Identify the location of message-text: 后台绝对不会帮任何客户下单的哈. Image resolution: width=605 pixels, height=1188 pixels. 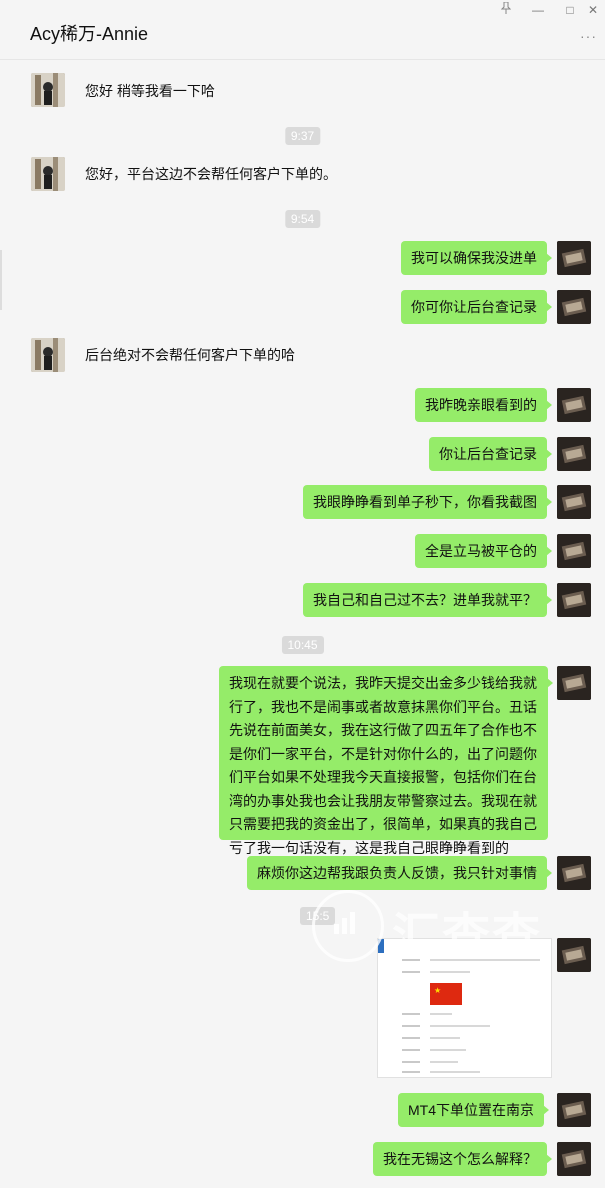
(190, 355).